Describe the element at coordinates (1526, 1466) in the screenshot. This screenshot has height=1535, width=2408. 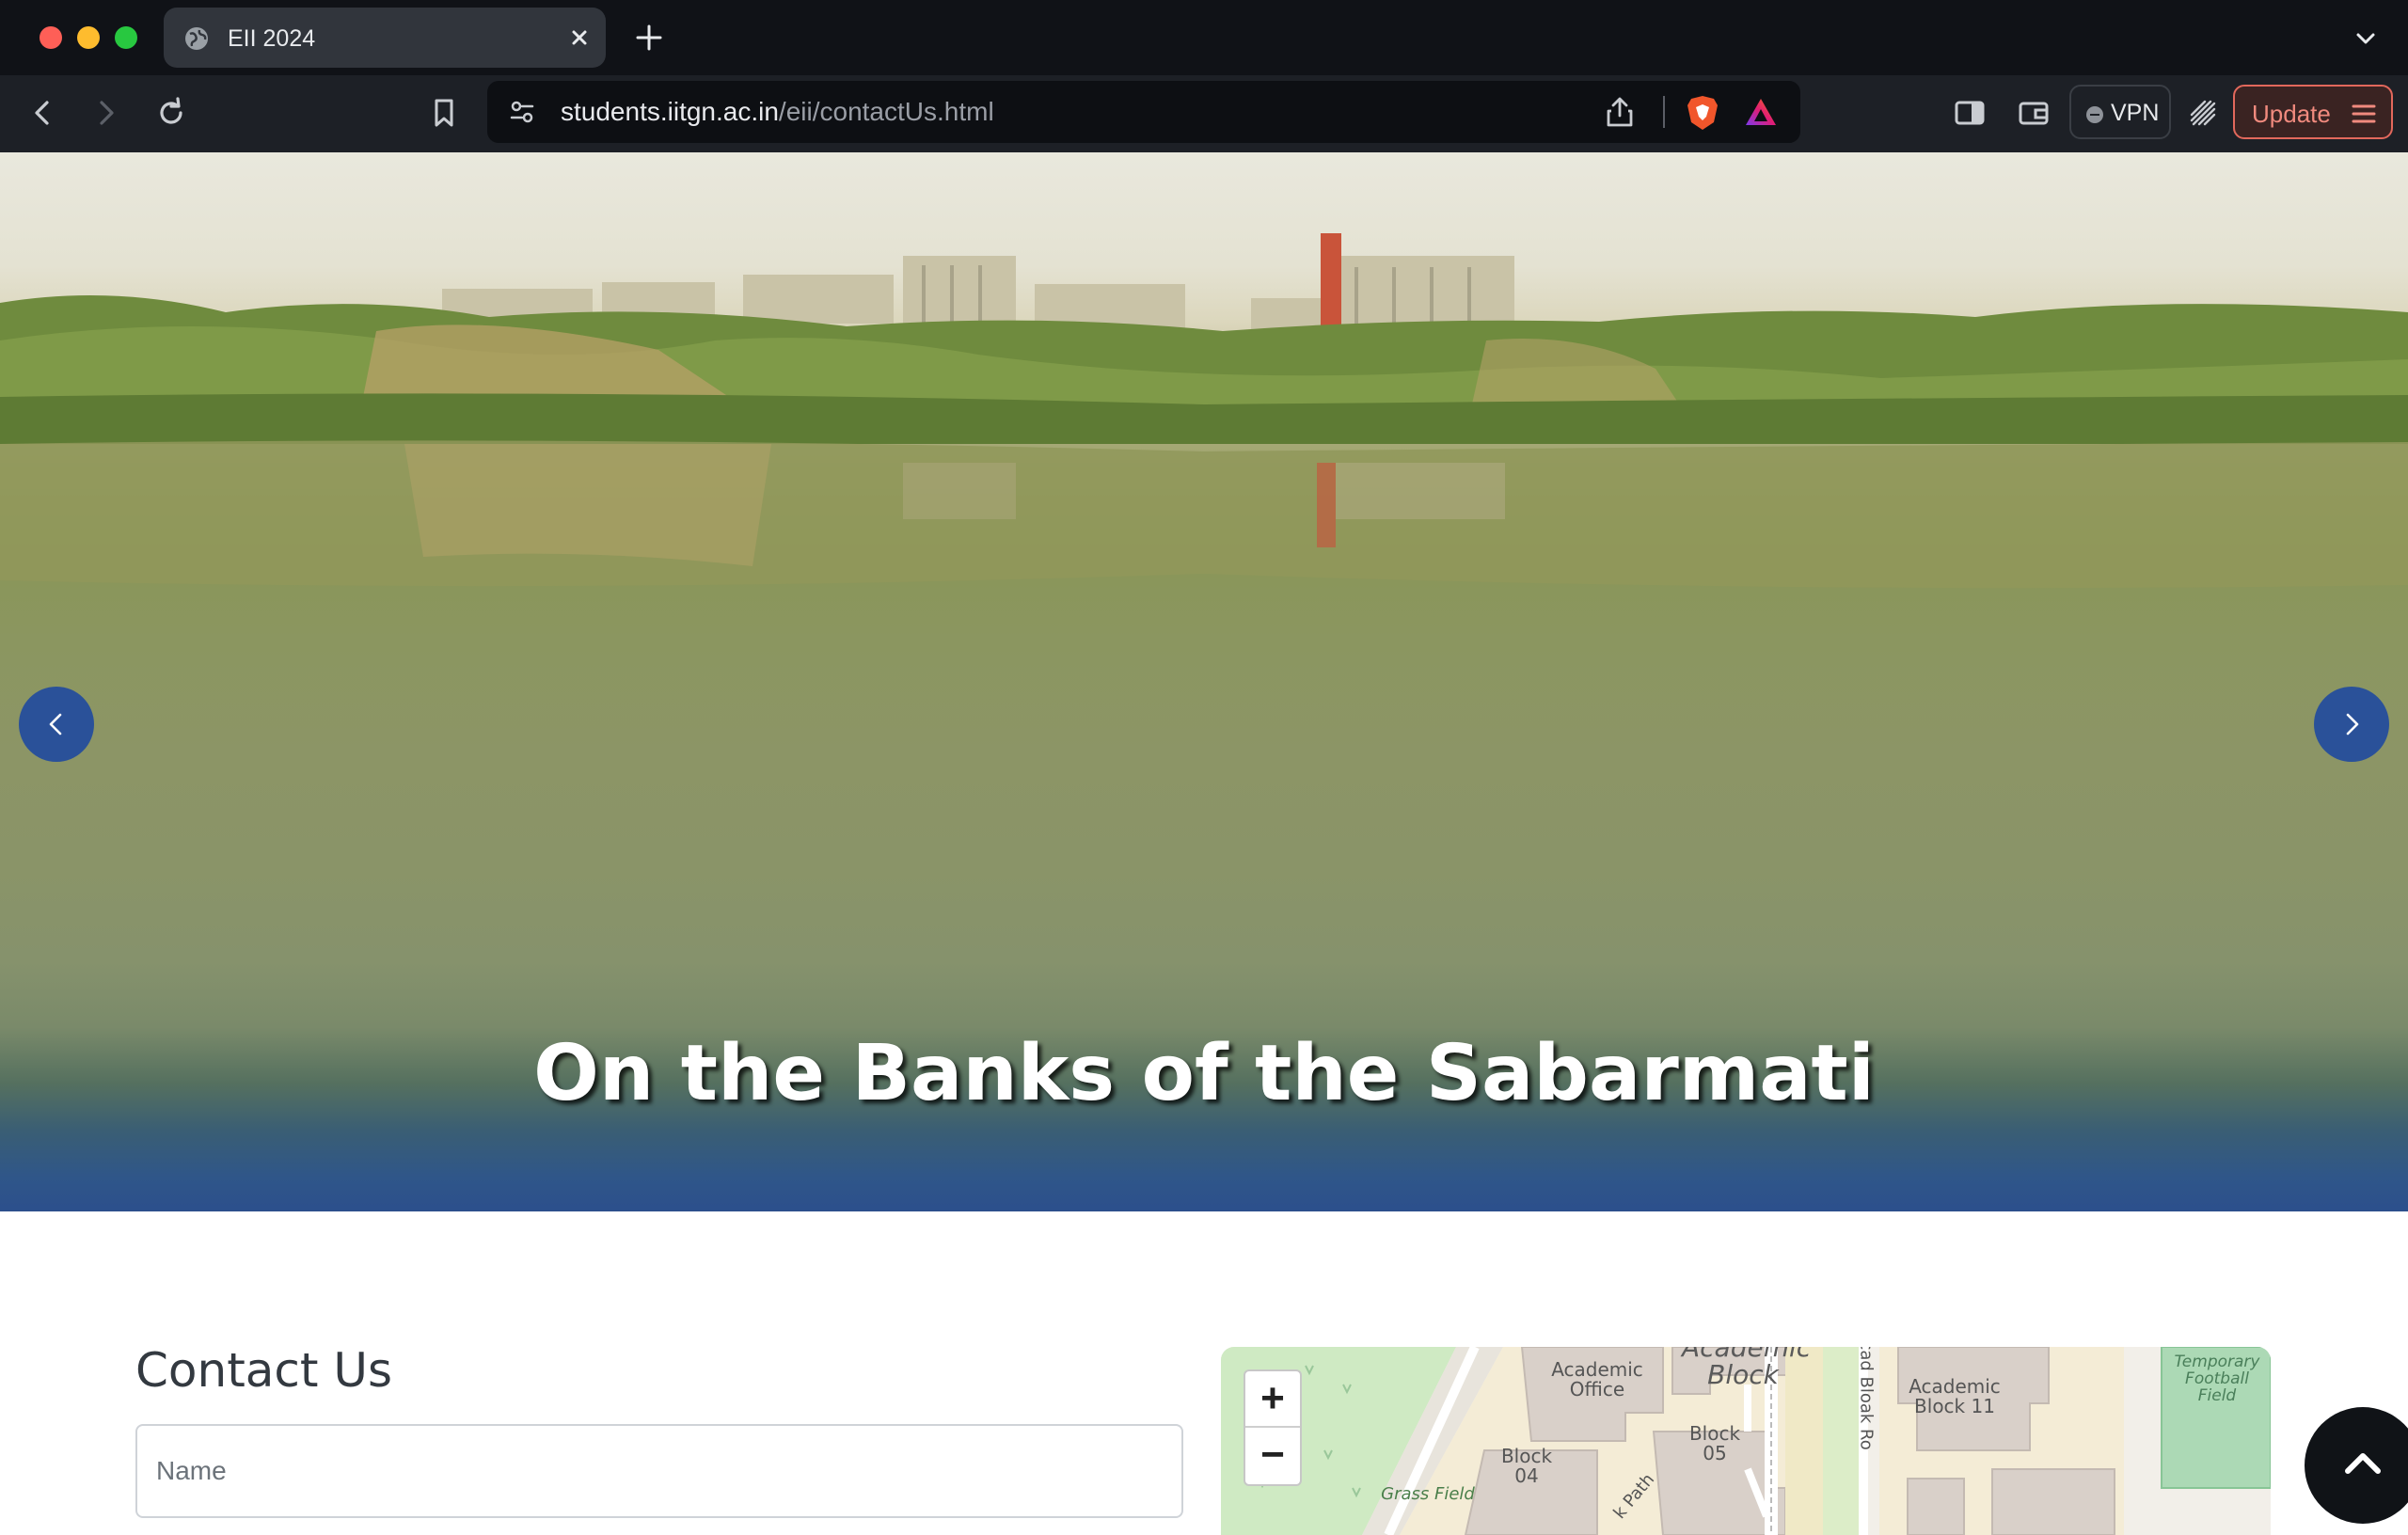
I see `map-label-block-04: Block 04` at that location.